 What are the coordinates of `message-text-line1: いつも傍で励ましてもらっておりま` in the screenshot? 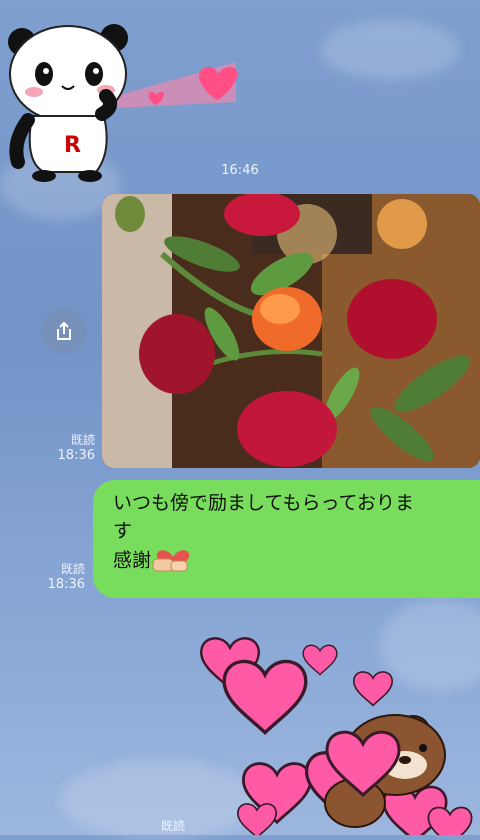 It's located at (263, 503).